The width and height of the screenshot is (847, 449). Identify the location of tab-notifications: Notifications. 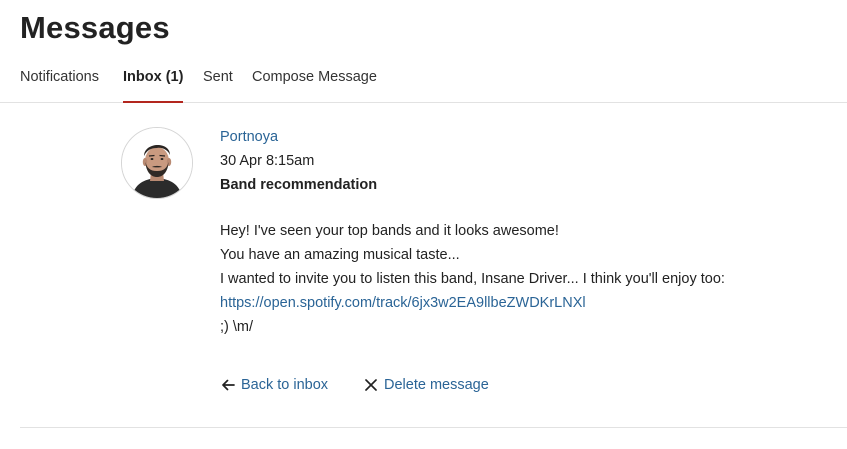
(59, 83).